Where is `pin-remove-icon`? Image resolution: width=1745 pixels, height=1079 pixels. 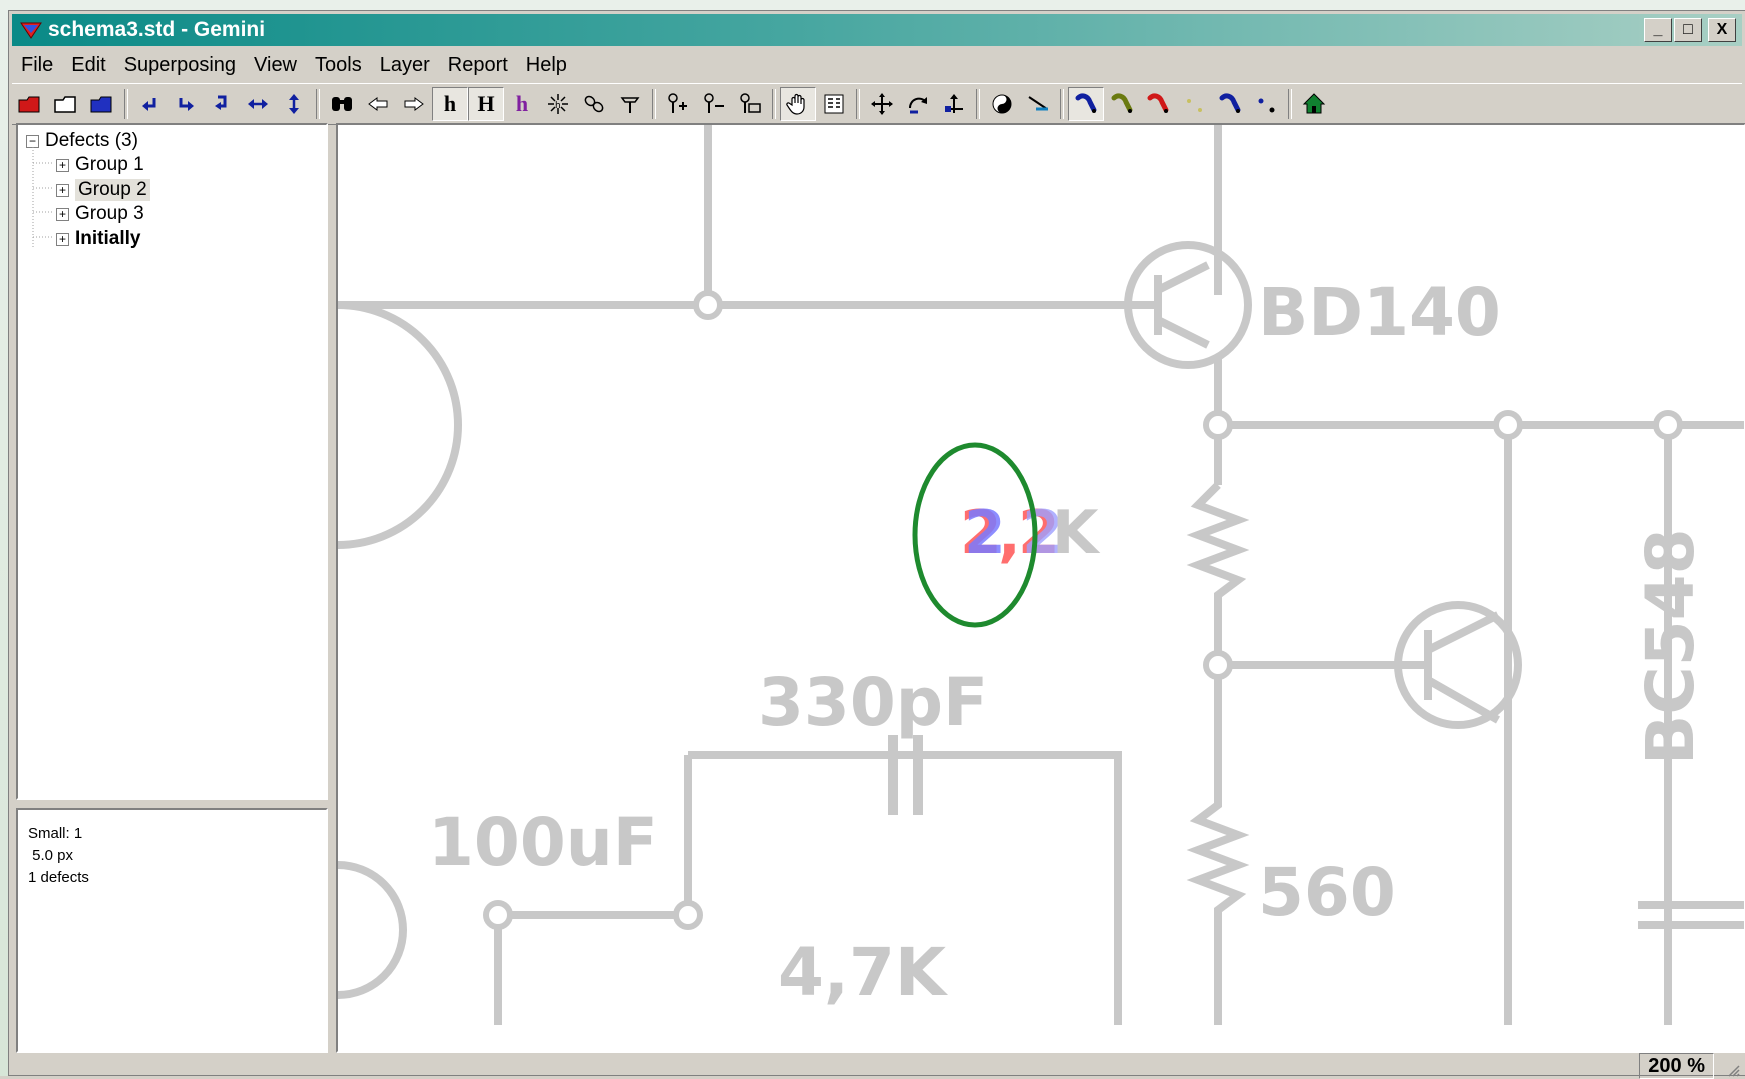 pin-remove-icon is located at coordinates (714, 104).